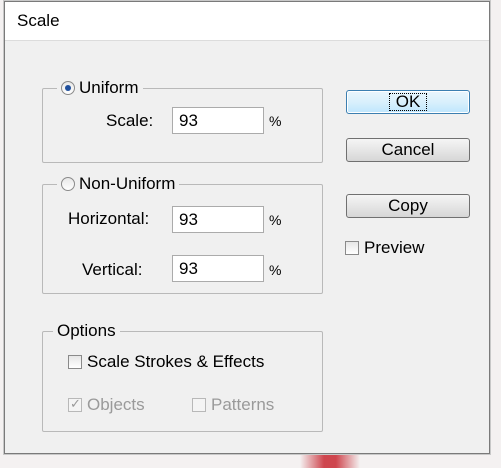 Image resolution: width=501 pixels, height=468 pixels. I want to click on scale-strokes-checkbox, so click(75, 362).